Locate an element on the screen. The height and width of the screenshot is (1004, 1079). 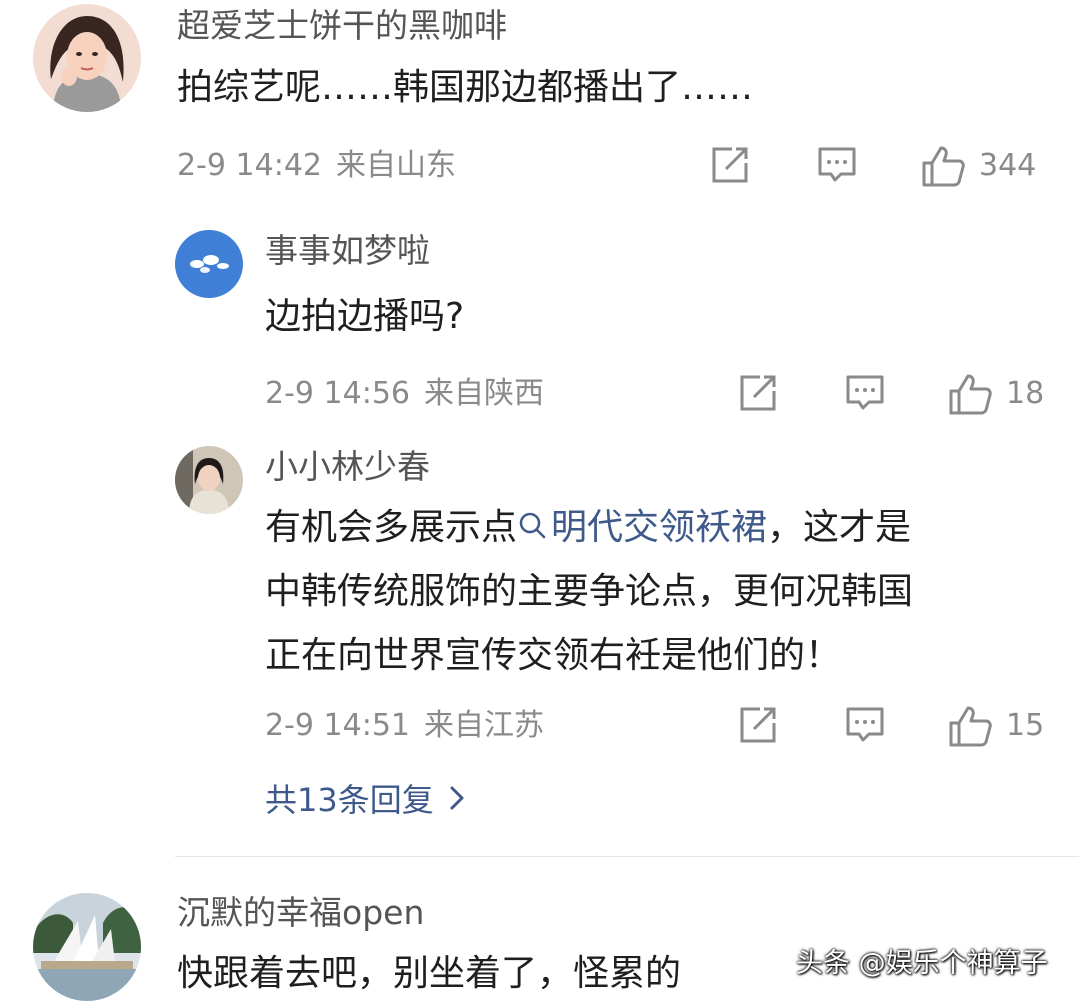
like-button: 18 is located at coordinates (996, 394).